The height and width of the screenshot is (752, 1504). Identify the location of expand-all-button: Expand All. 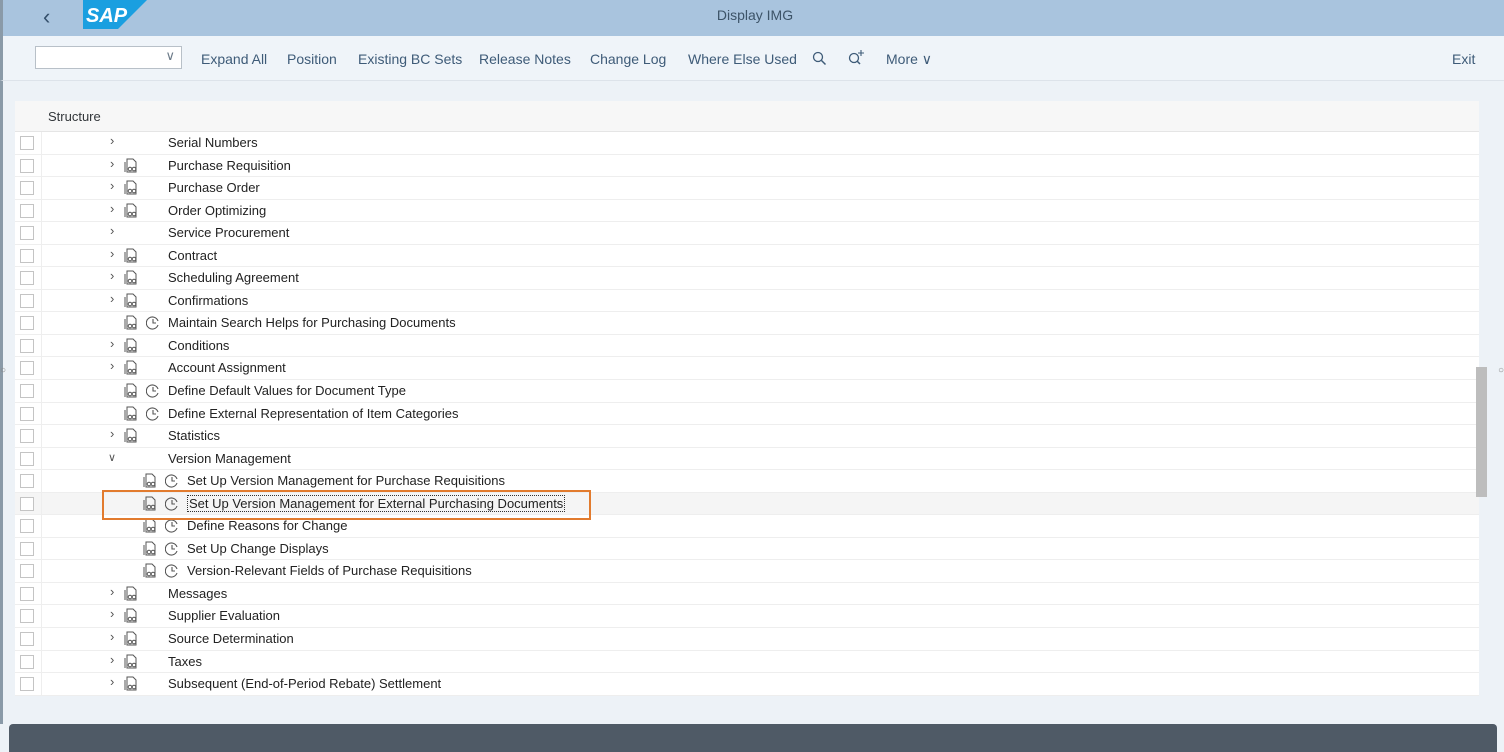
(234, 59).